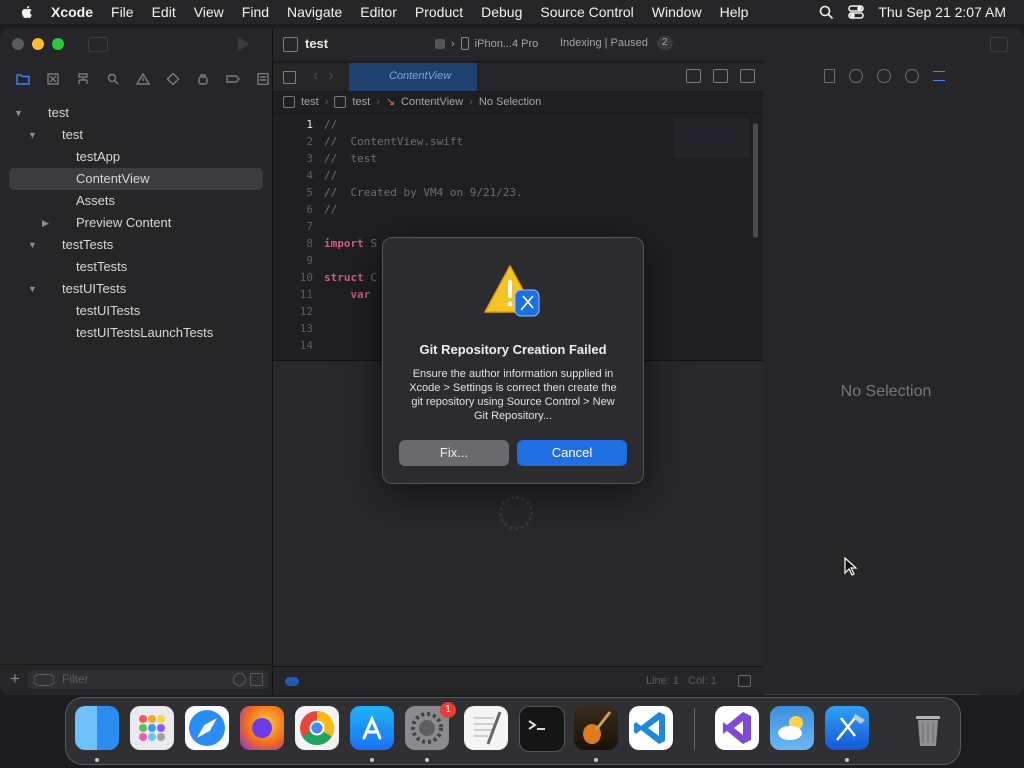  What do you see at coordinates (693, 76) in the screenshot?
I see `swap-icon` at bounding box center [693, 76].